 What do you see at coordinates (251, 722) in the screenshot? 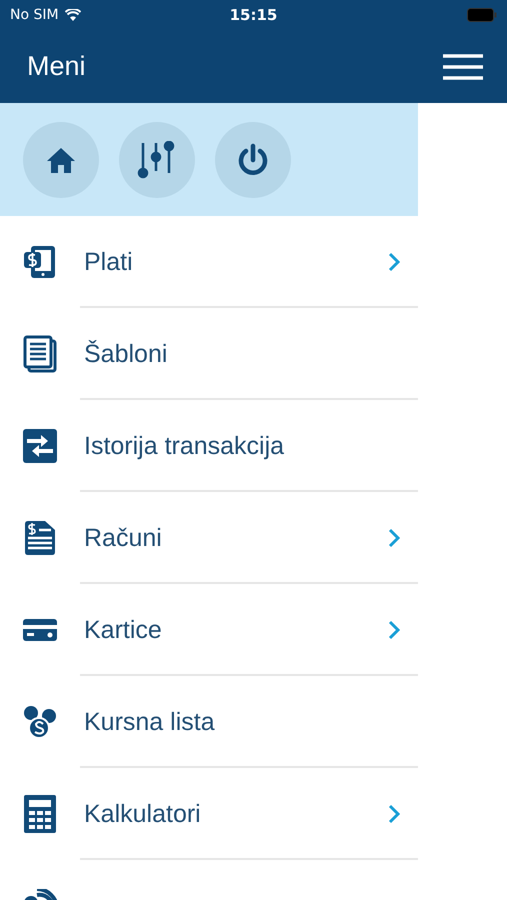
I see `menu-item: Kursna lista` at bounding box center [251, 722].